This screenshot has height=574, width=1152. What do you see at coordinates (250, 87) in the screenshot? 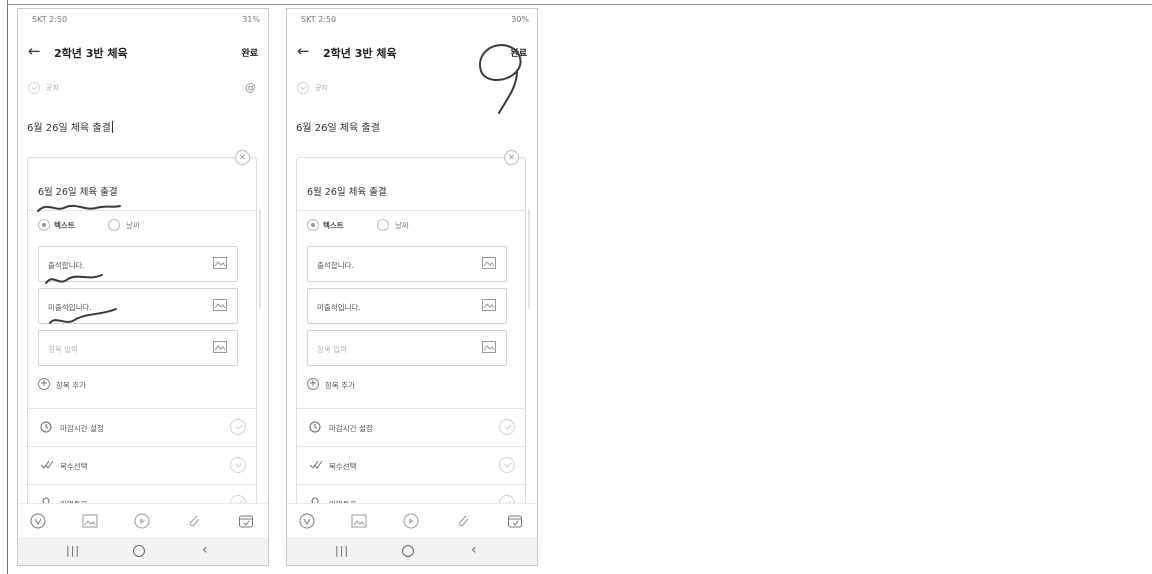
I see `at-icon: @` at bounding box center [250, 87].